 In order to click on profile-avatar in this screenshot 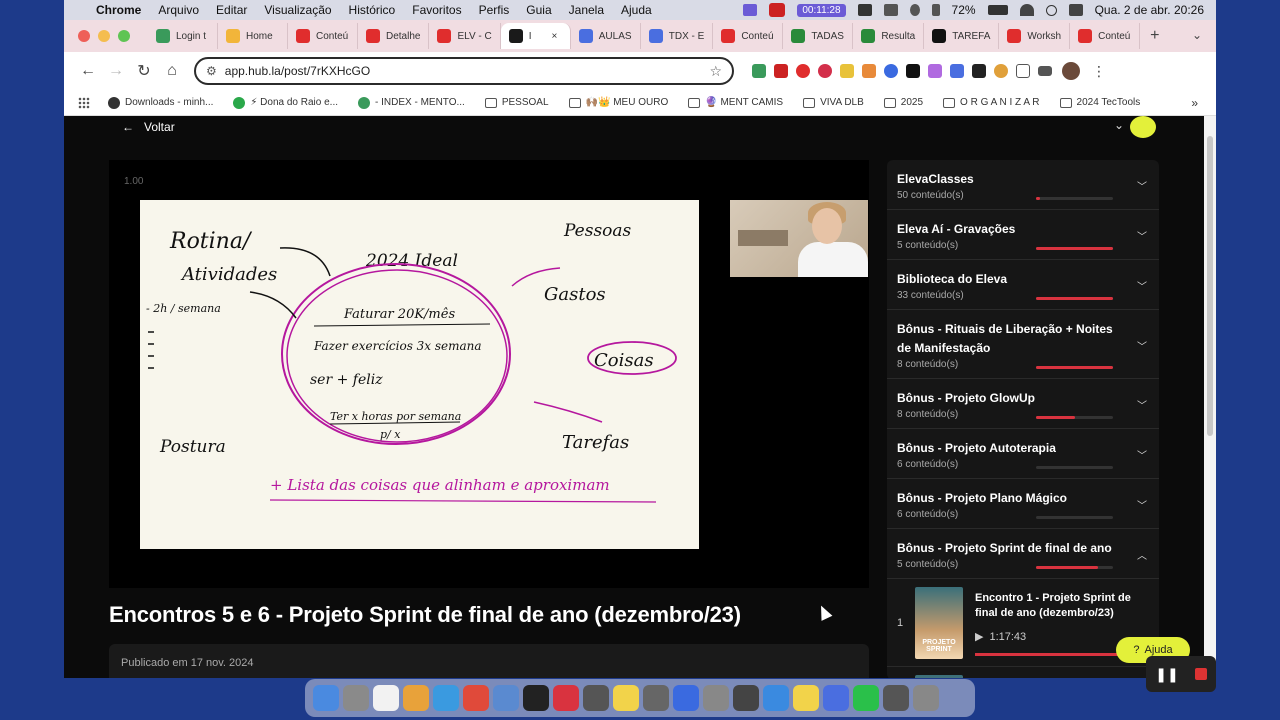, I will do `click(1071, 71)`.